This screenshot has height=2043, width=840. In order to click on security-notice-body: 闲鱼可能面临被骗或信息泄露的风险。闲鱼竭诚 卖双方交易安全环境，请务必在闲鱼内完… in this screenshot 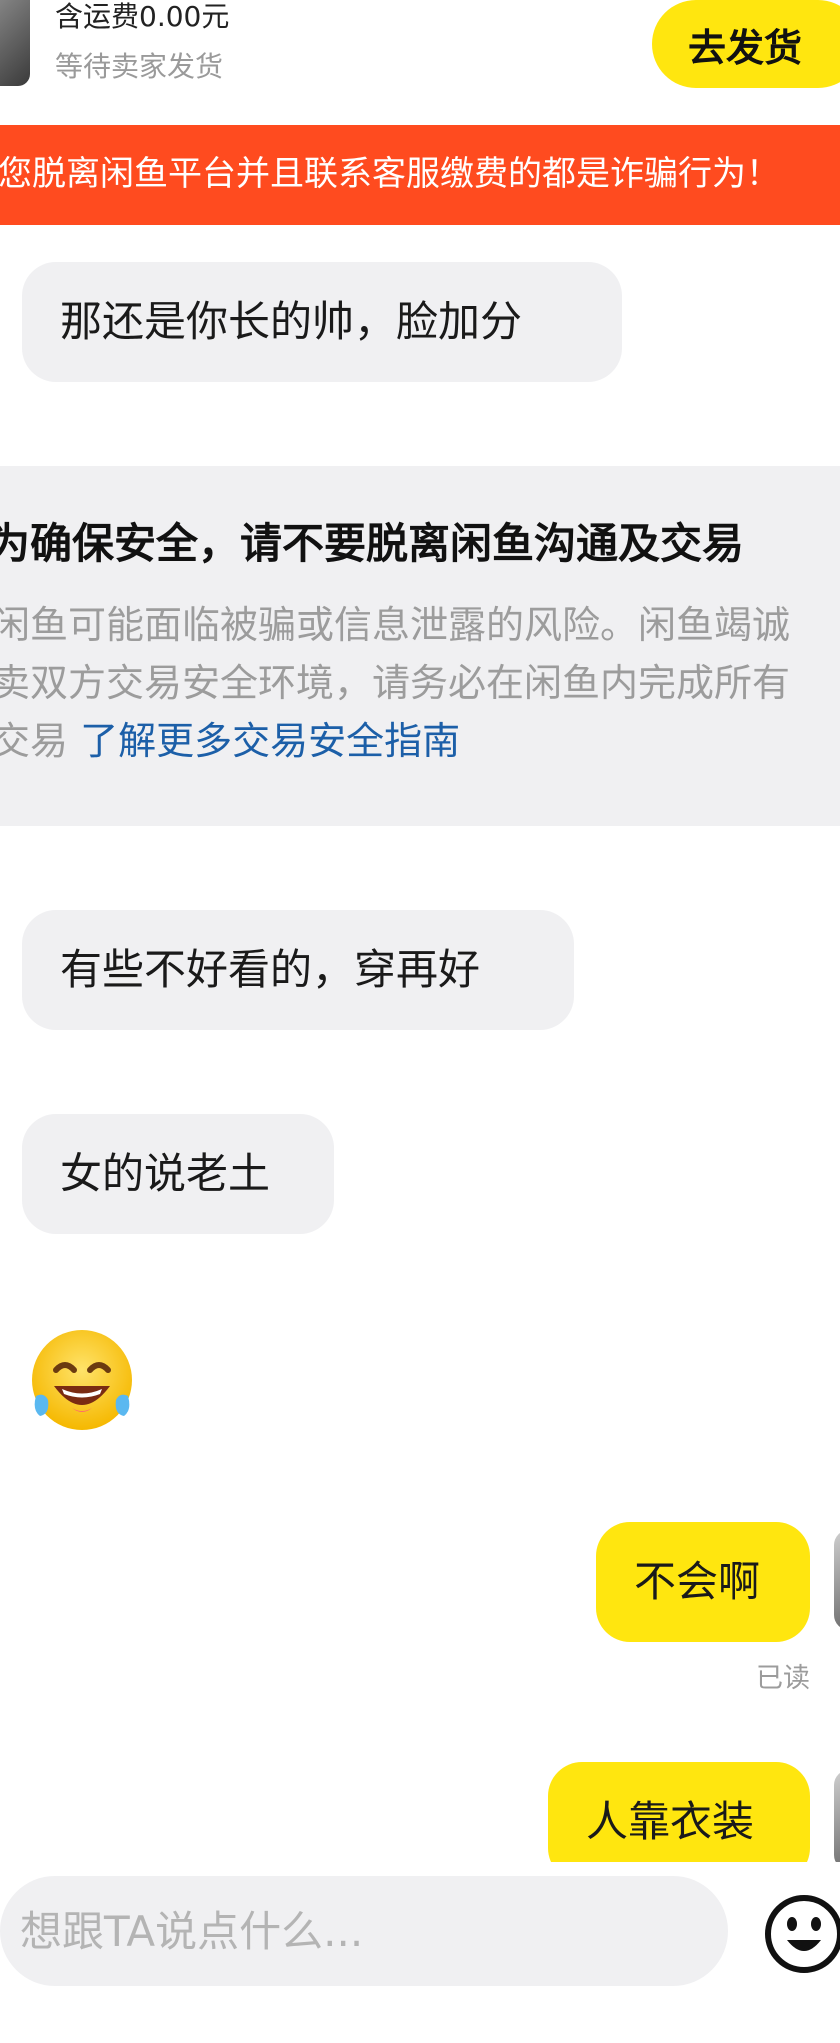, I will do `click(420, 683)`.